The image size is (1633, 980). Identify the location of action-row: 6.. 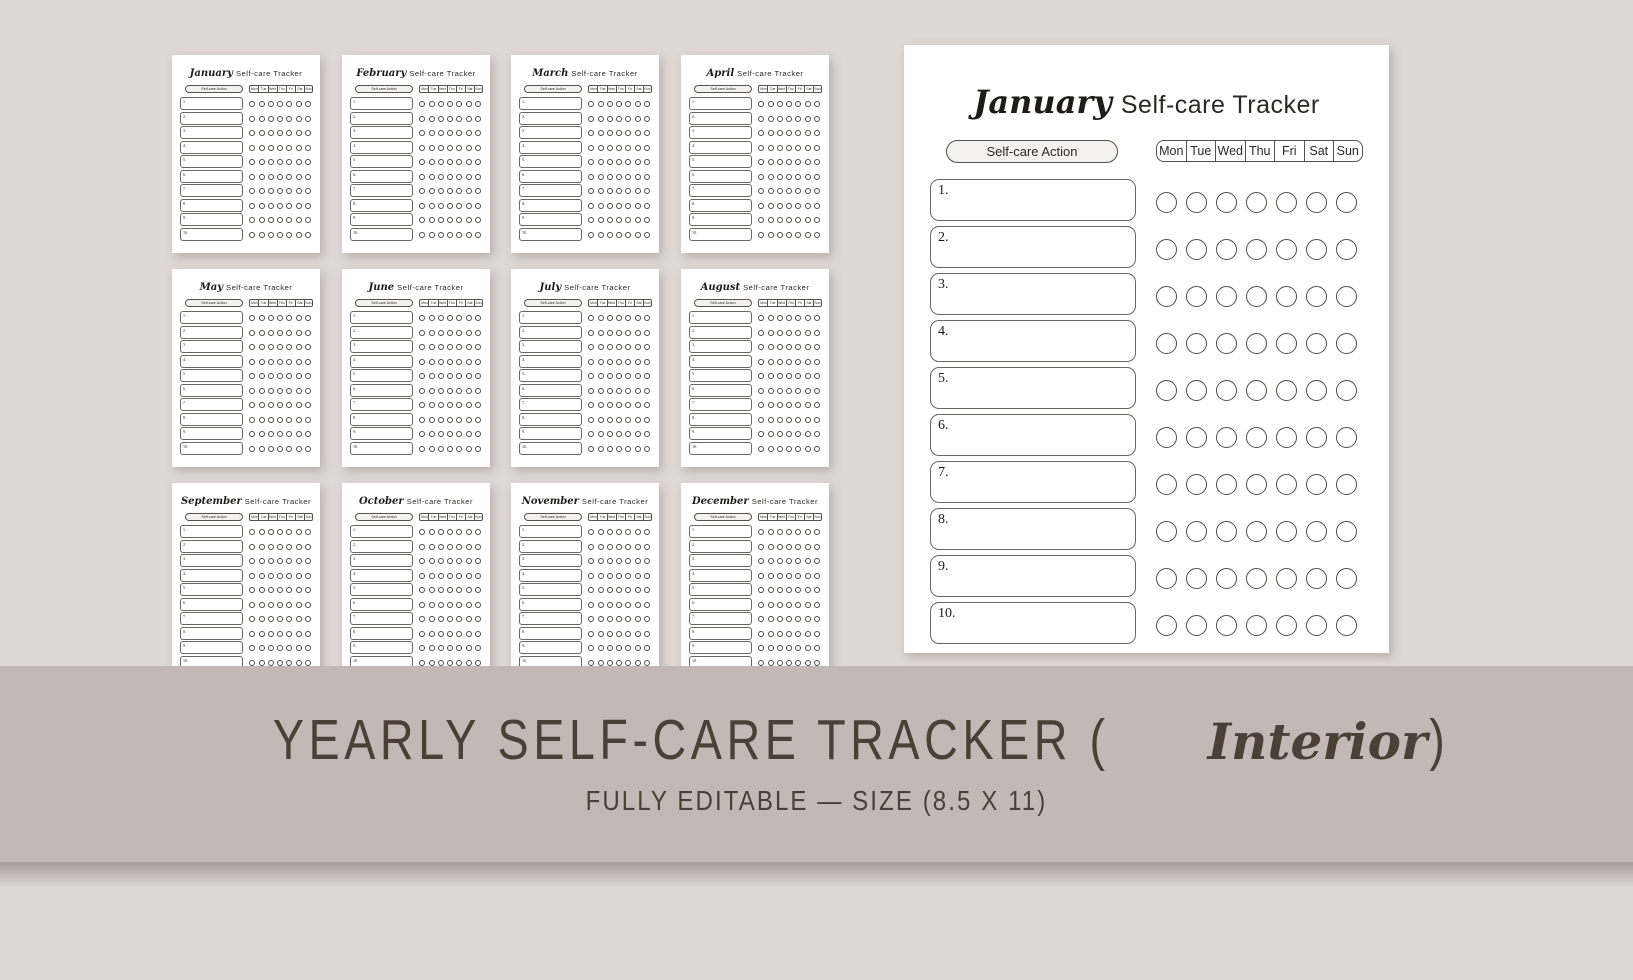
(212, 176).